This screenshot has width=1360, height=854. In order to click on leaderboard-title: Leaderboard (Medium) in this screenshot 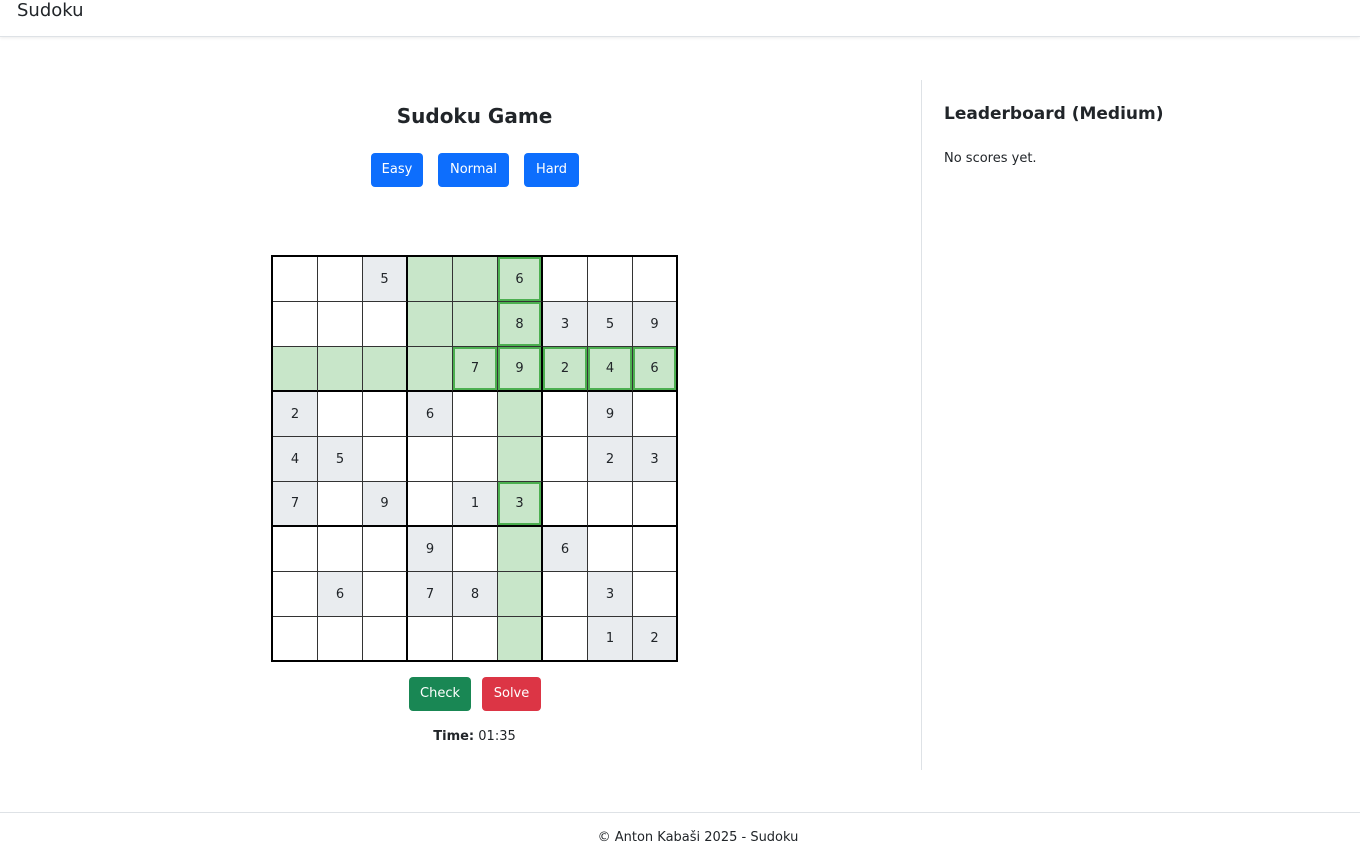, I will do `click(1054, 114)`.